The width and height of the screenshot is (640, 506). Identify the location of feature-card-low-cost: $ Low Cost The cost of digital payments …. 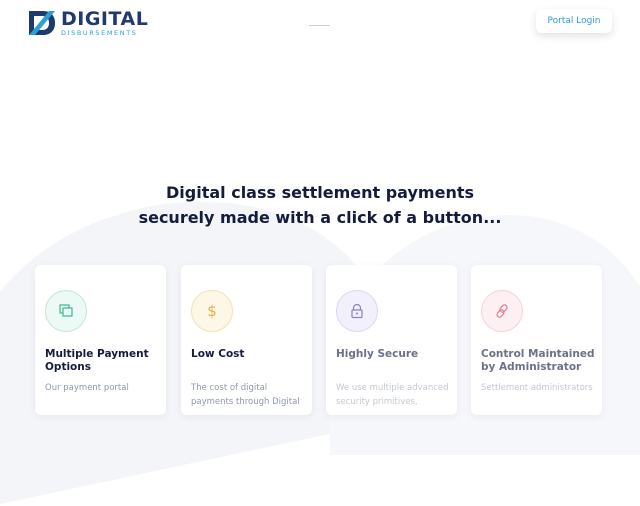
(246, 340).